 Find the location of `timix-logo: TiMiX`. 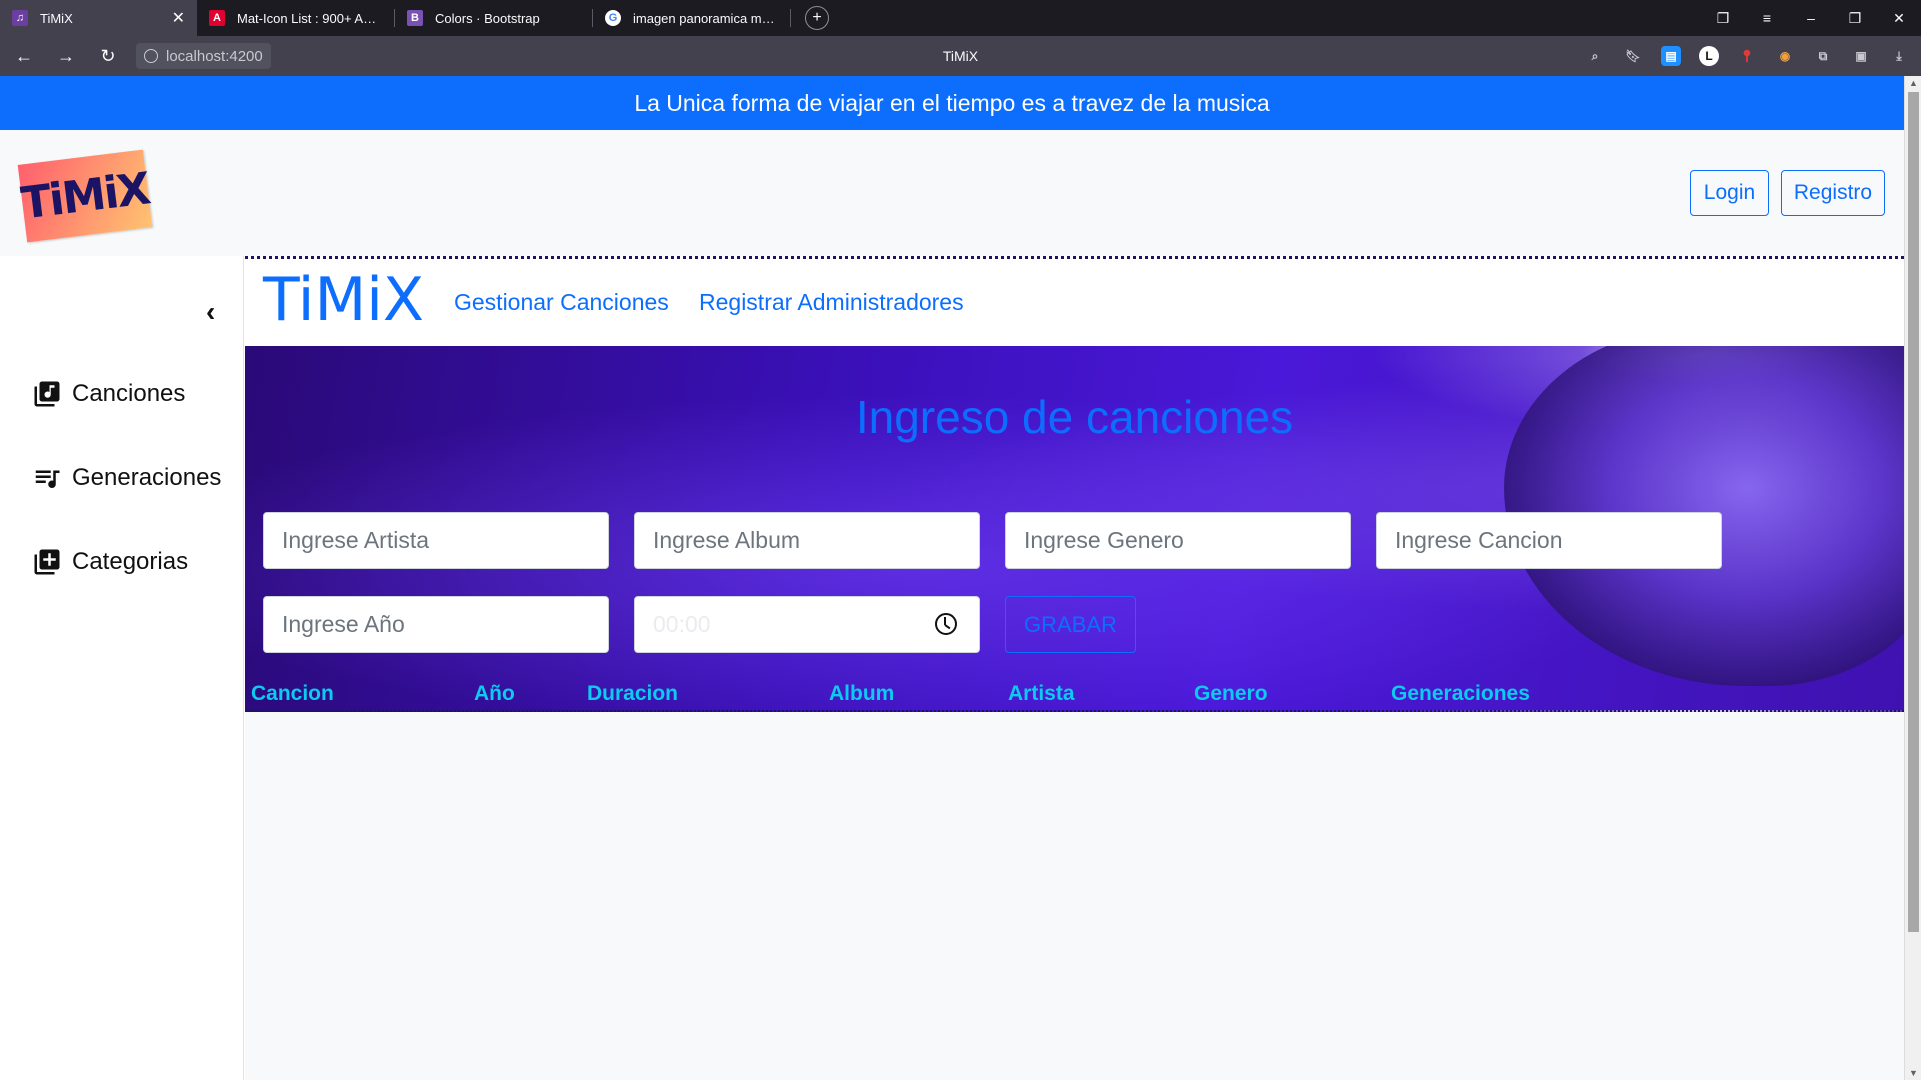

timix-logo: TiMiX is located at coordinates (85, 196).